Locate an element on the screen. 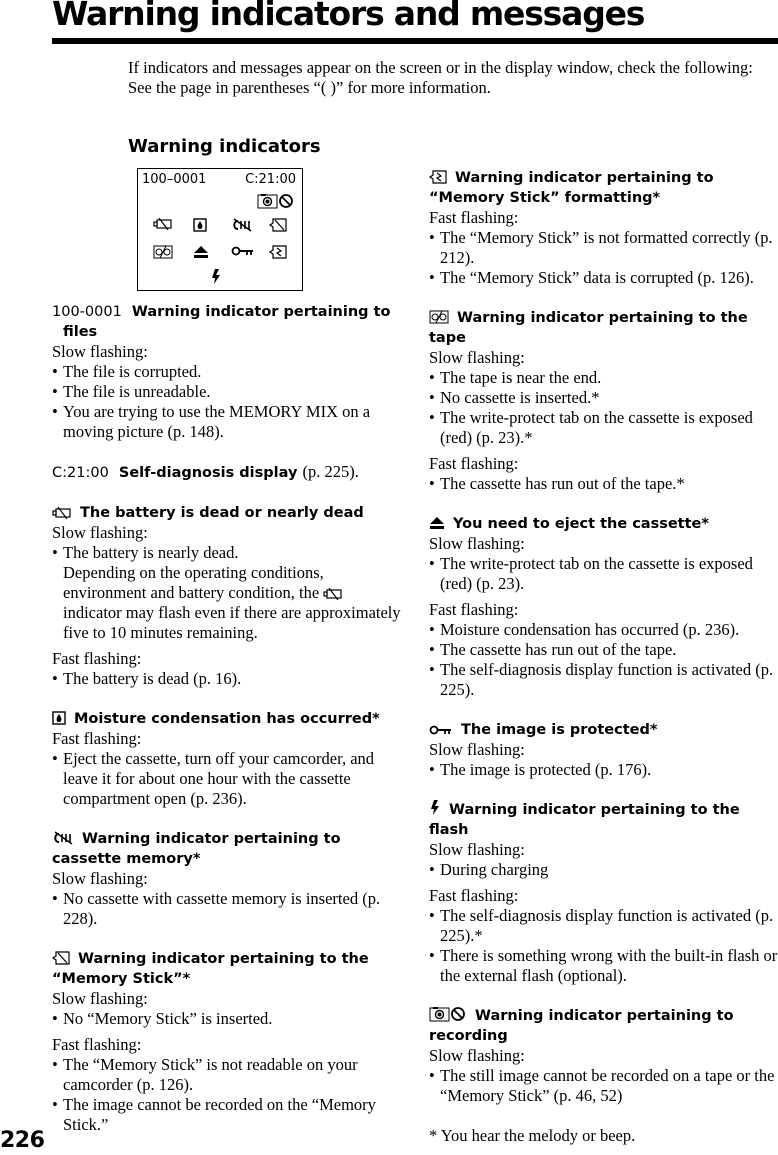 The width and height of the screenshot is (778, 1155). battery-dead-icon is located at coordinates (164, 226).